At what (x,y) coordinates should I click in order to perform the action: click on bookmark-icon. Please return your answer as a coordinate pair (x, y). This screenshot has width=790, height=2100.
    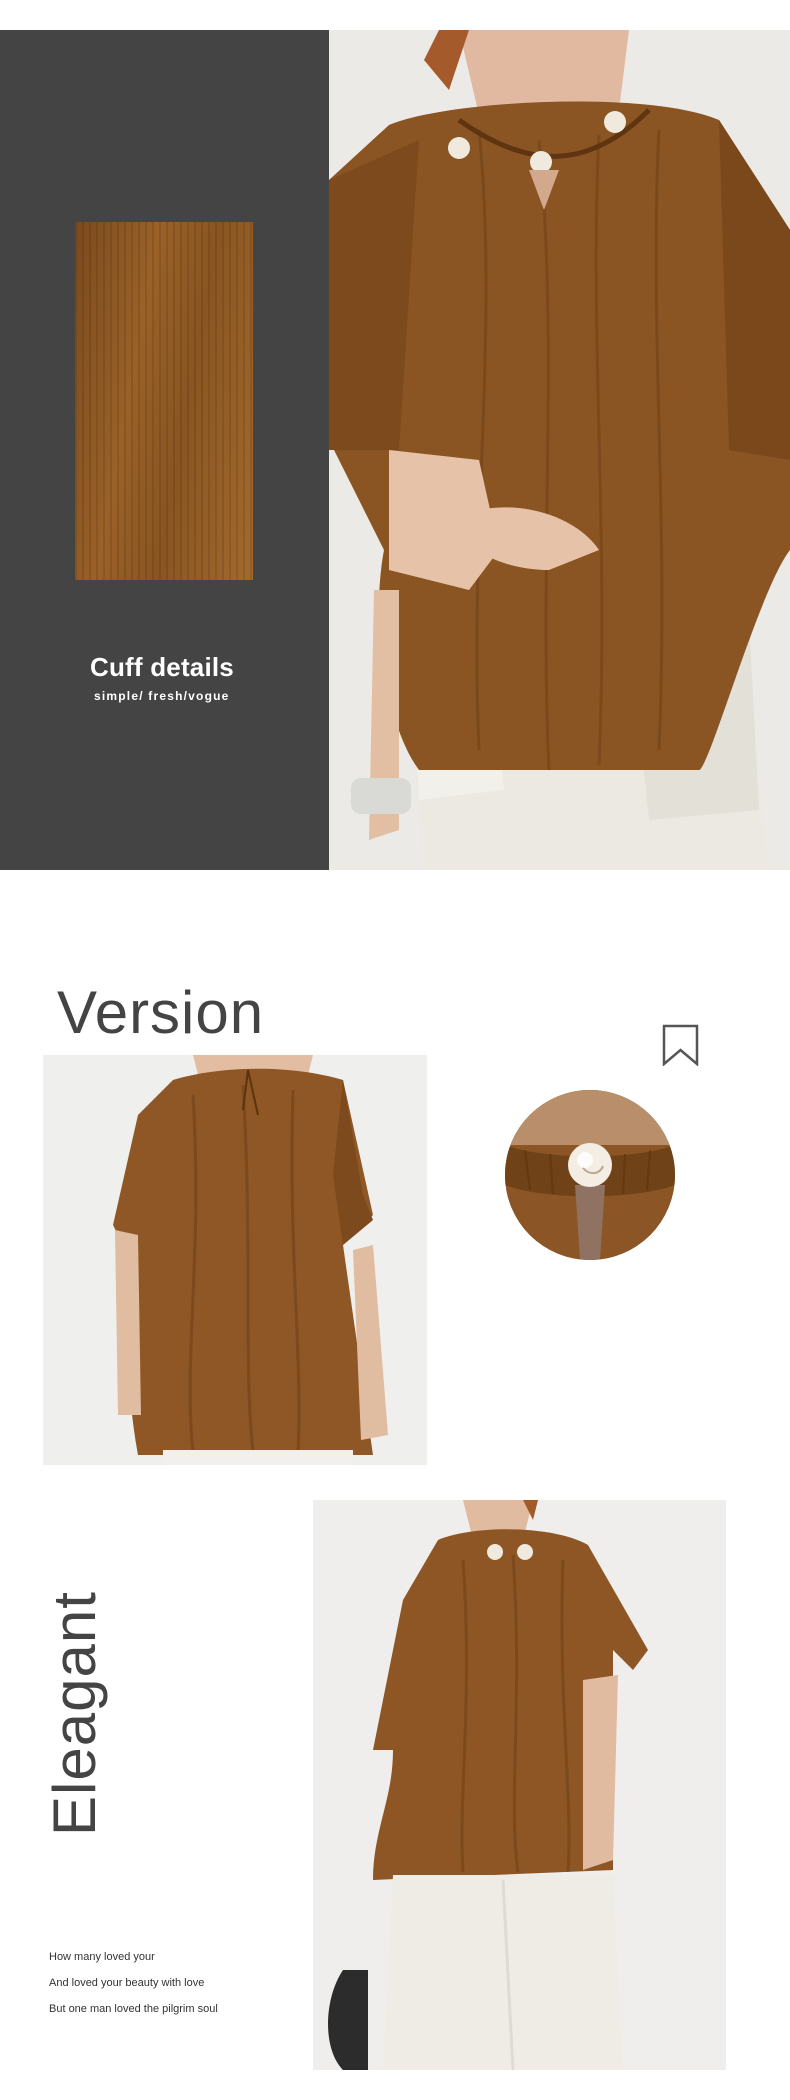
    Looking at the image, I should click on (680, 1045).